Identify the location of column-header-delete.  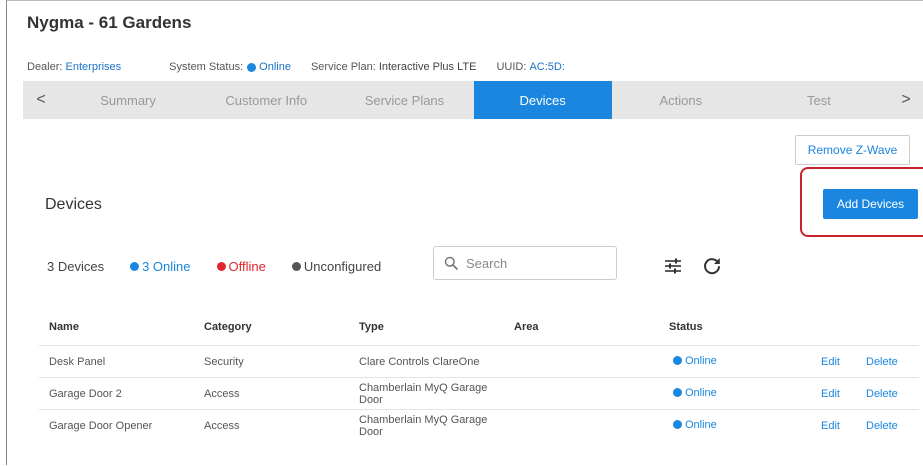
(892, 327).